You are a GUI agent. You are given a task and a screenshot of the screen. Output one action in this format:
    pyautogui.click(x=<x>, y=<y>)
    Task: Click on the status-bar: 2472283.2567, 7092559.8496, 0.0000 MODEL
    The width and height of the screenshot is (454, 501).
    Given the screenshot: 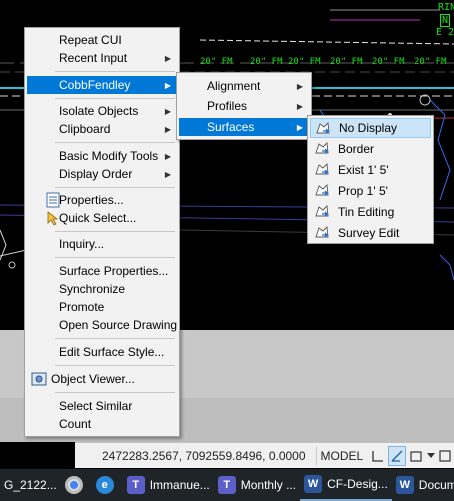 What is the action you would take?
    pyautogui.click(x=264, y=455)
    